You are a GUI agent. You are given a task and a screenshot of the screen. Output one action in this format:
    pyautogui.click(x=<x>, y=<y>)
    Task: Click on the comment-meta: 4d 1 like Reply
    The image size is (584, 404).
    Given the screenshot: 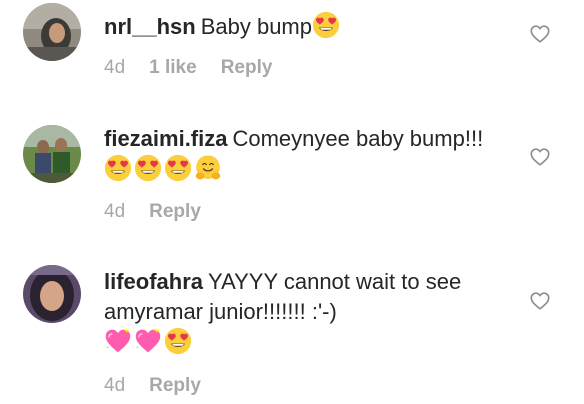 What is the action you would take?
    pyautogui.click(x=188, y=68)
    